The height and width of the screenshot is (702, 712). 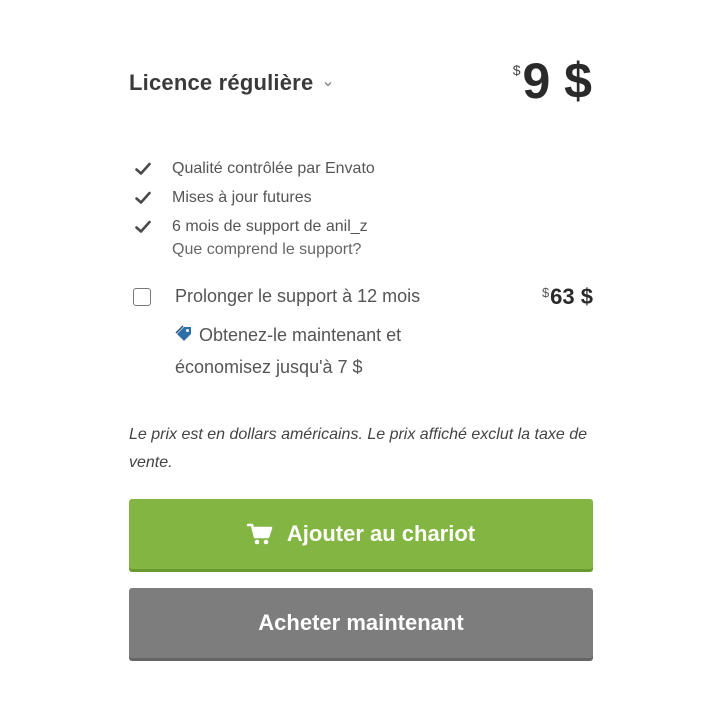 I want to click on tag-icon, so click(x=183, y=333).